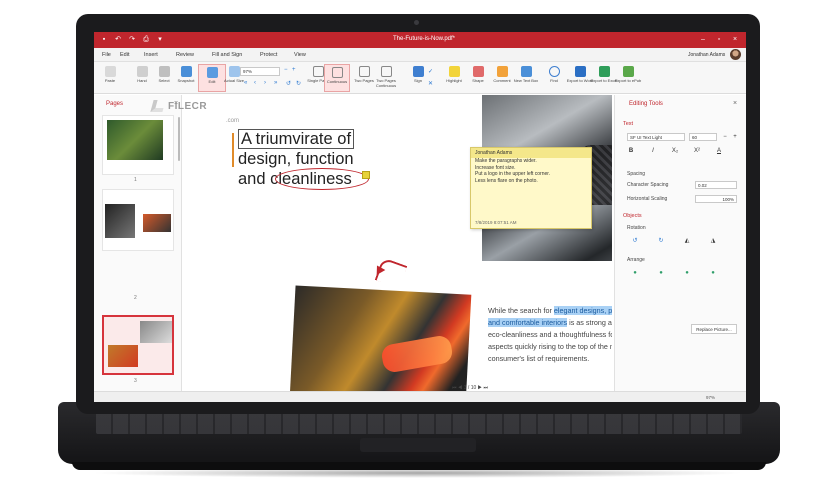 This screenshot has height=484, width=836. I want to click on flip-horizontal-icon: ◭, so click(687, 241).